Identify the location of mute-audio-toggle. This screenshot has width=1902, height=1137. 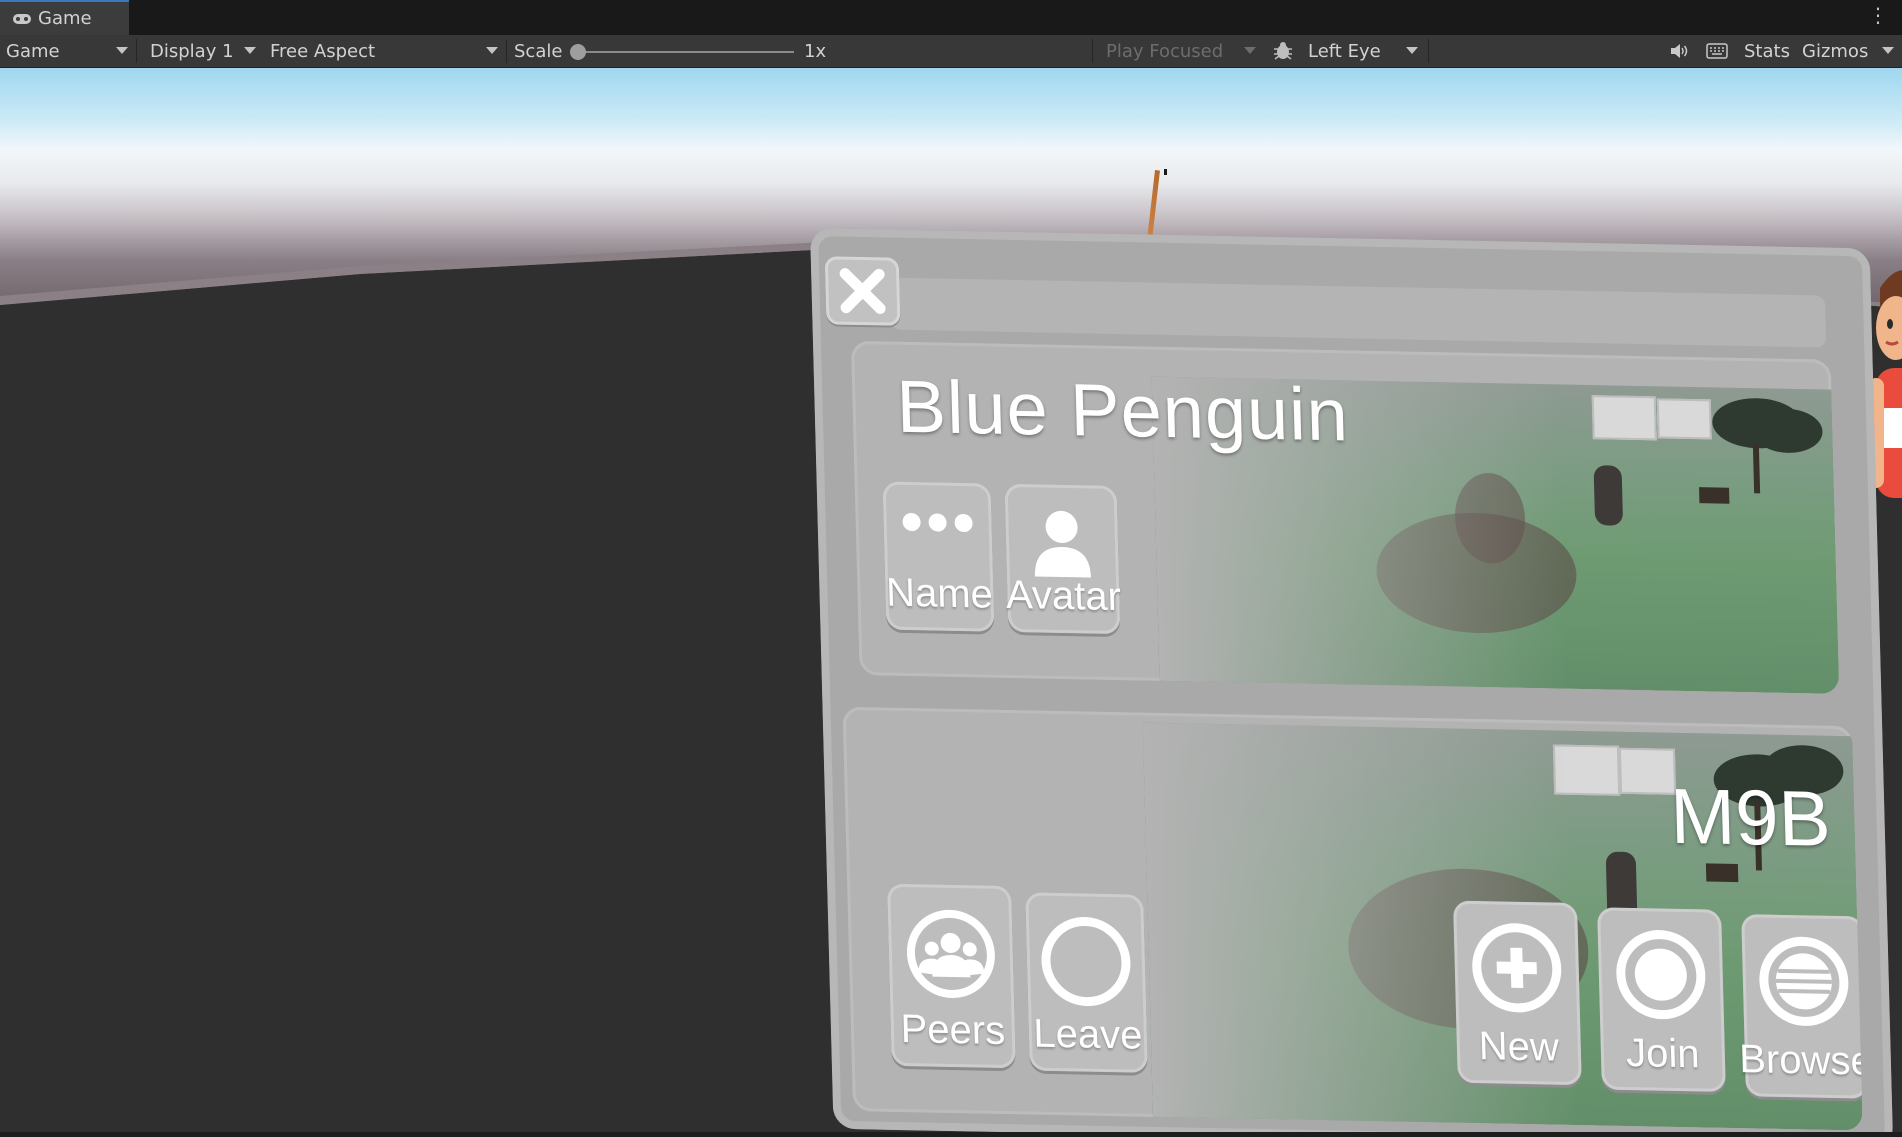
(1679, 51).